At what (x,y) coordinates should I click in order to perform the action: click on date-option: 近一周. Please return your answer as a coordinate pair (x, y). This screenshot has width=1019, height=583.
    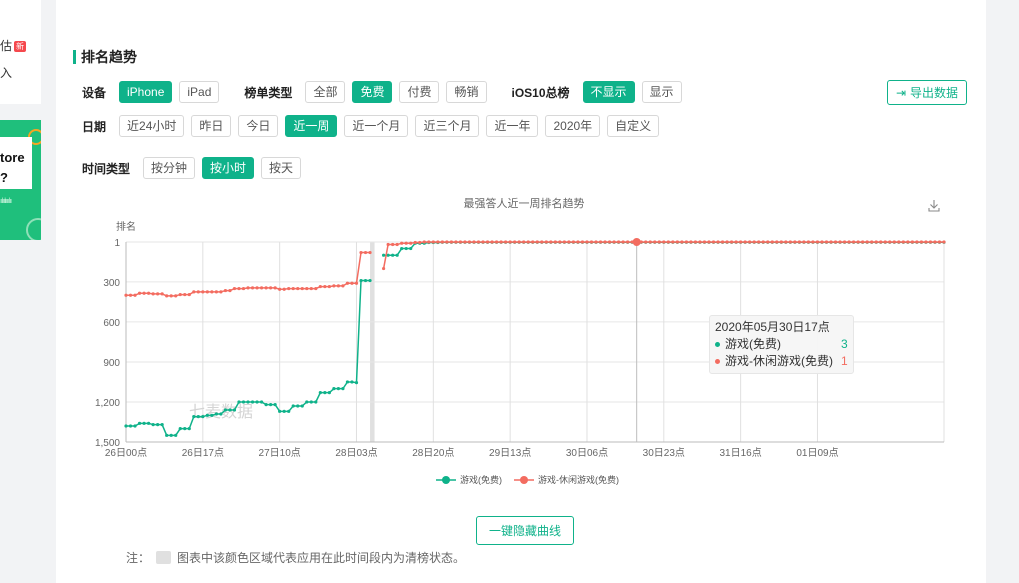
    Looking at the image, I should click on (311, 126).